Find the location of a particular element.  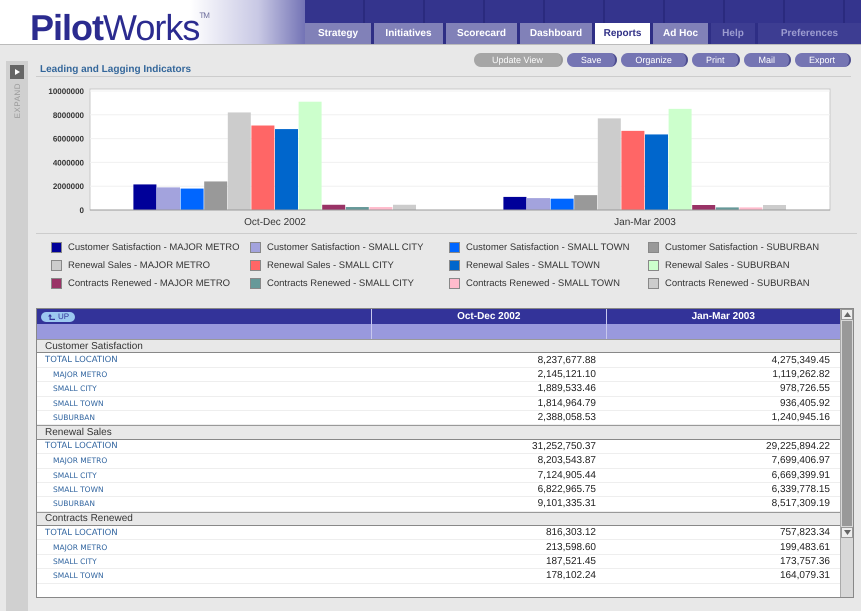

table-cell-text: 6,339,778.15 is located at coordinates (800, 489).